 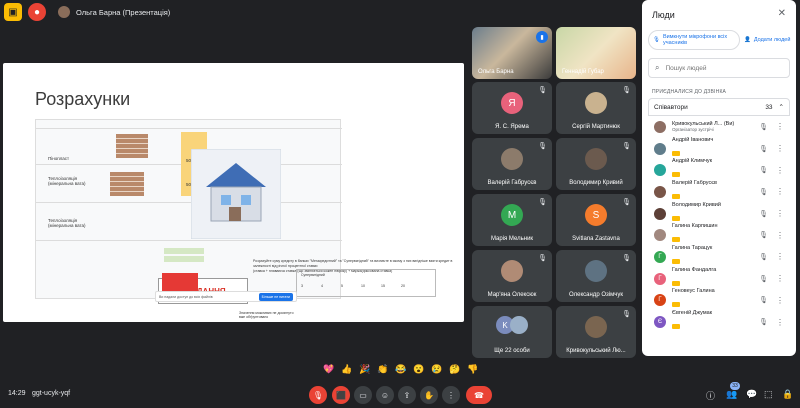 What do you see at coordinates (363, 395) in the screenshot?
I see `captions-button: ▭` at bounding box center [363, 395].